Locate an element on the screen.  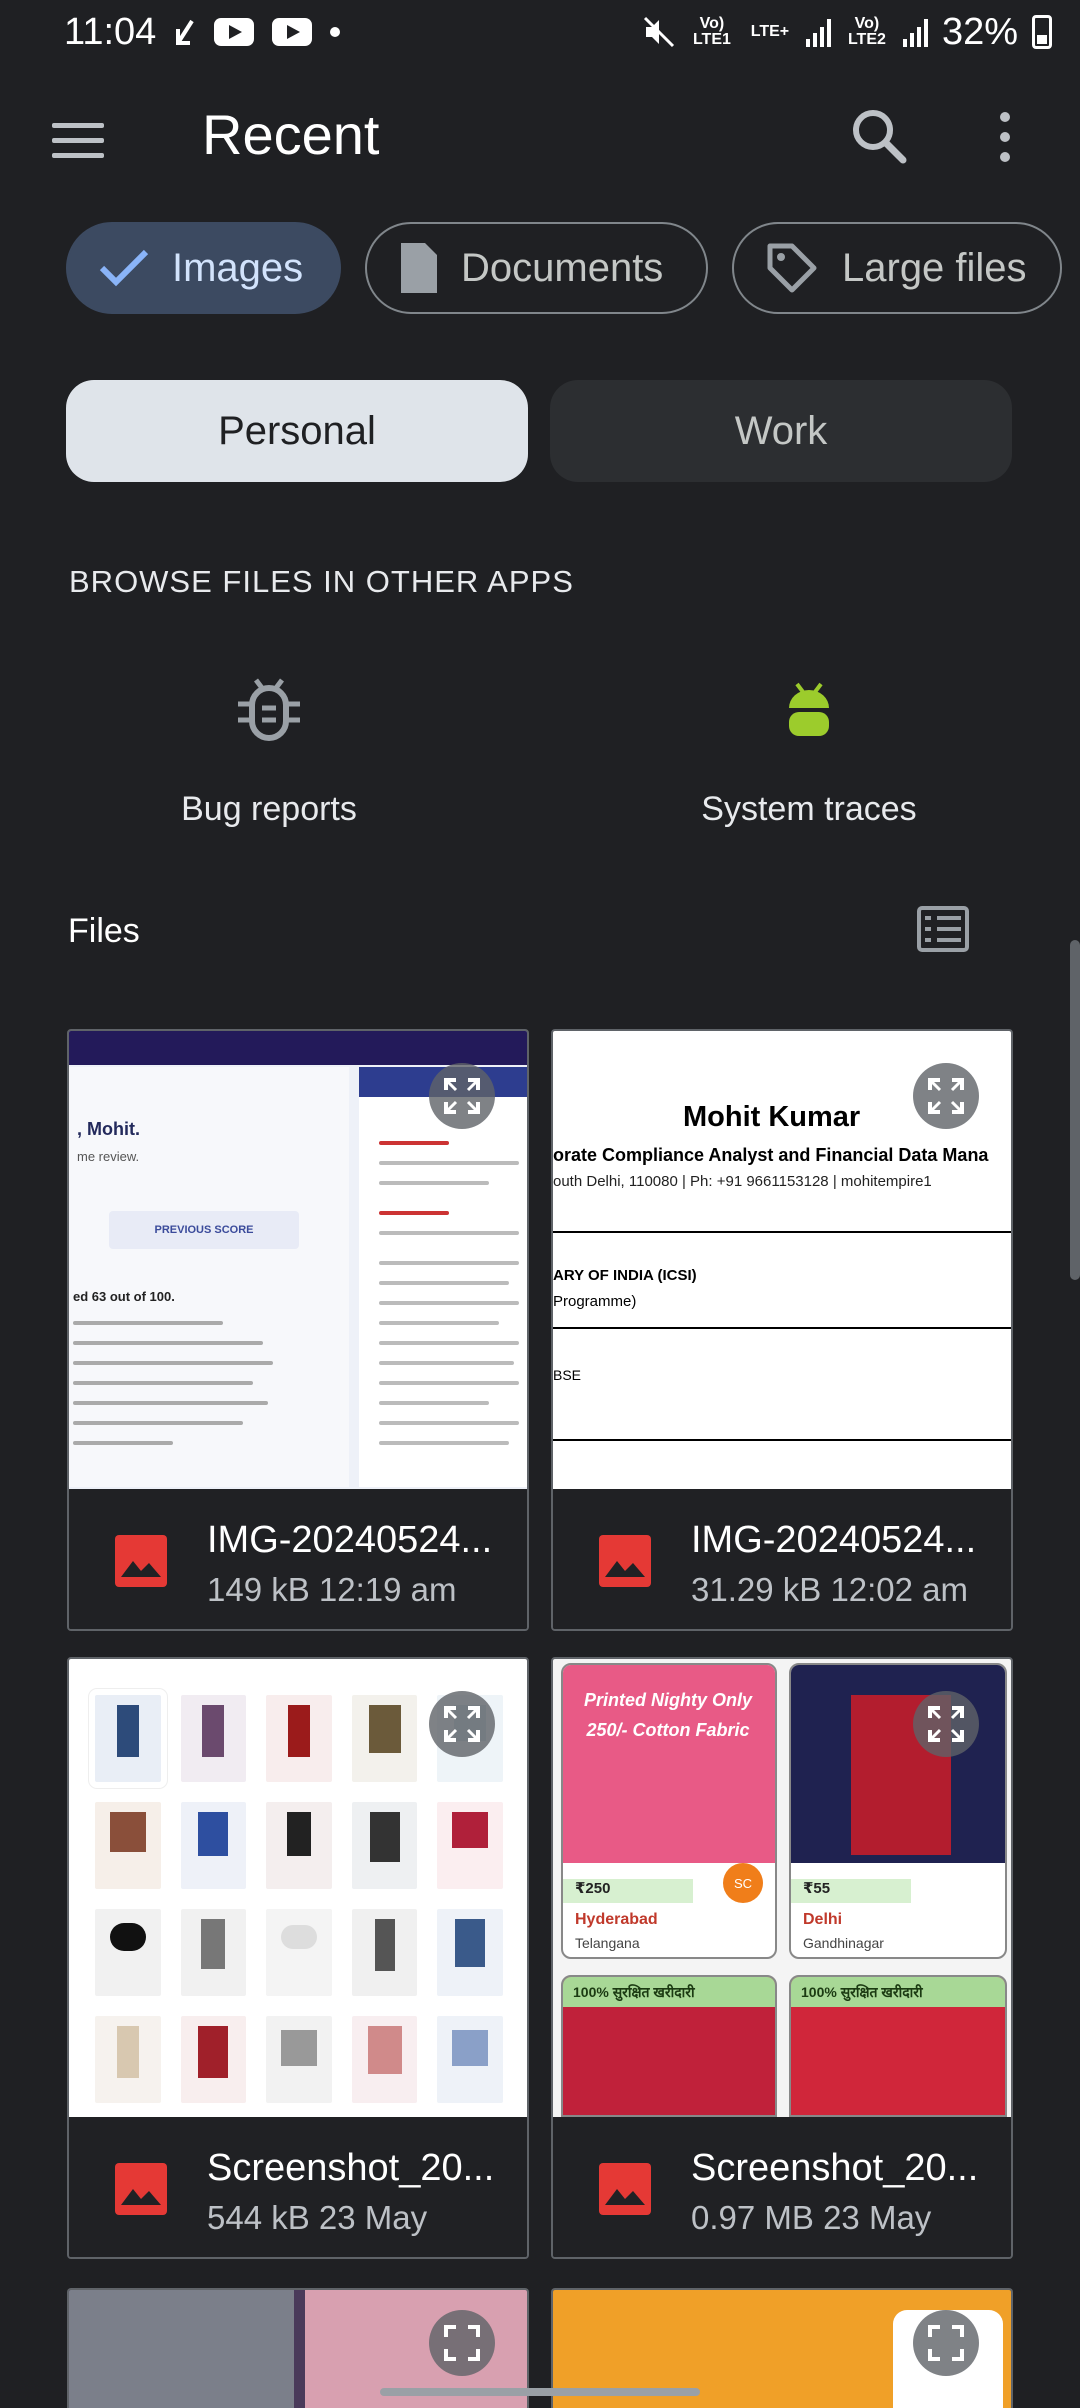
chip-documents: Documents is located at coordinates (536, 268).